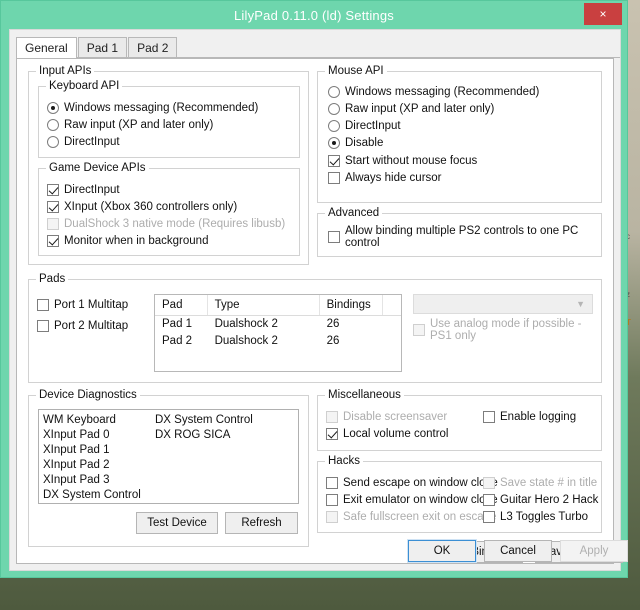 Image resolution: width=640 pixels, height=610 pixels. Describe the element at coordinates (352, 305) in the screenshot. I see `column-header-bindings: Bindings` at that location.